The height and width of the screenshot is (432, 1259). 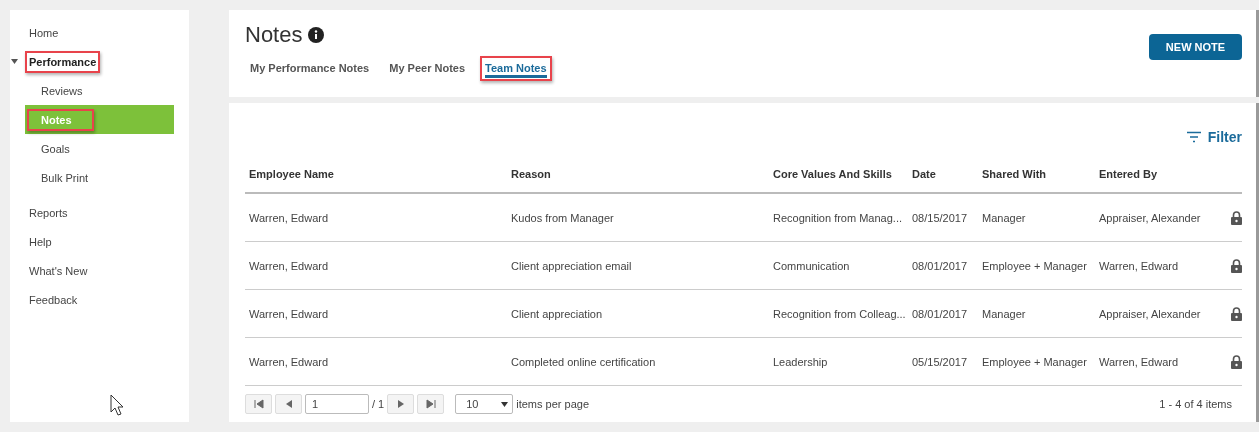 What do you see at coordinates (56, 148) in the screenshot?
I see `nav-item: Goals` at bounding box center [56, 148].